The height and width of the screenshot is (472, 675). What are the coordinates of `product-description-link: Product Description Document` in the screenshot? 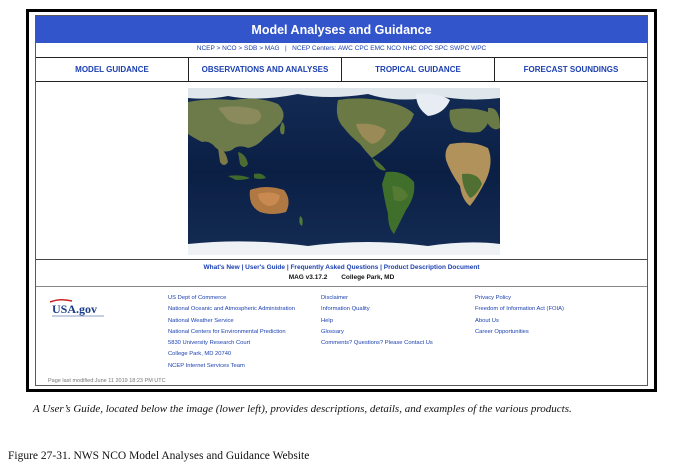 It's located at (432, 267).